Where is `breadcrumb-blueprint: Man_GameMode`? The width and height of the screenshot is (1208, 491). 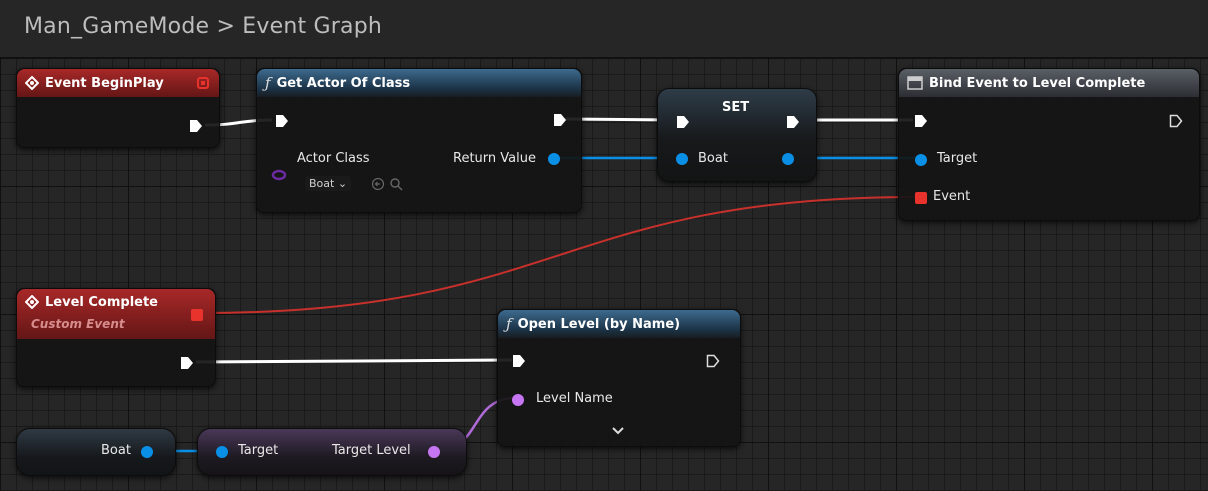
breadcrumb-blueprint: Man_GameMode is located at coordinates (116, 26).